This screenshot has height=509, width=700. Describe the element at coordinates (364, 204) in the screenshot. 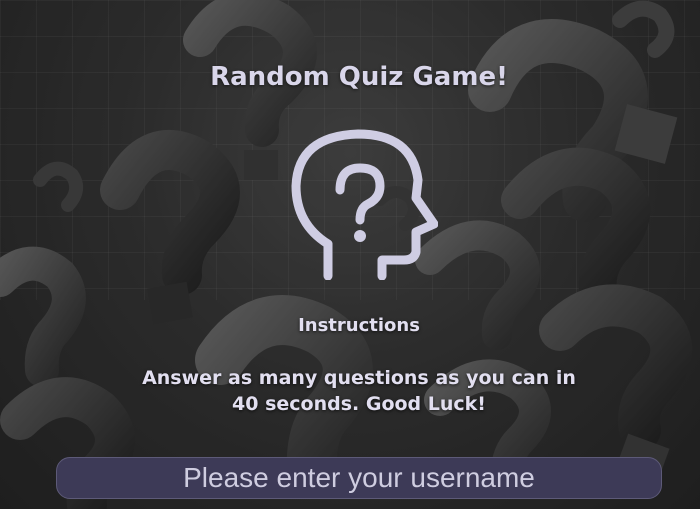

I see `head-question-icon` at that location.